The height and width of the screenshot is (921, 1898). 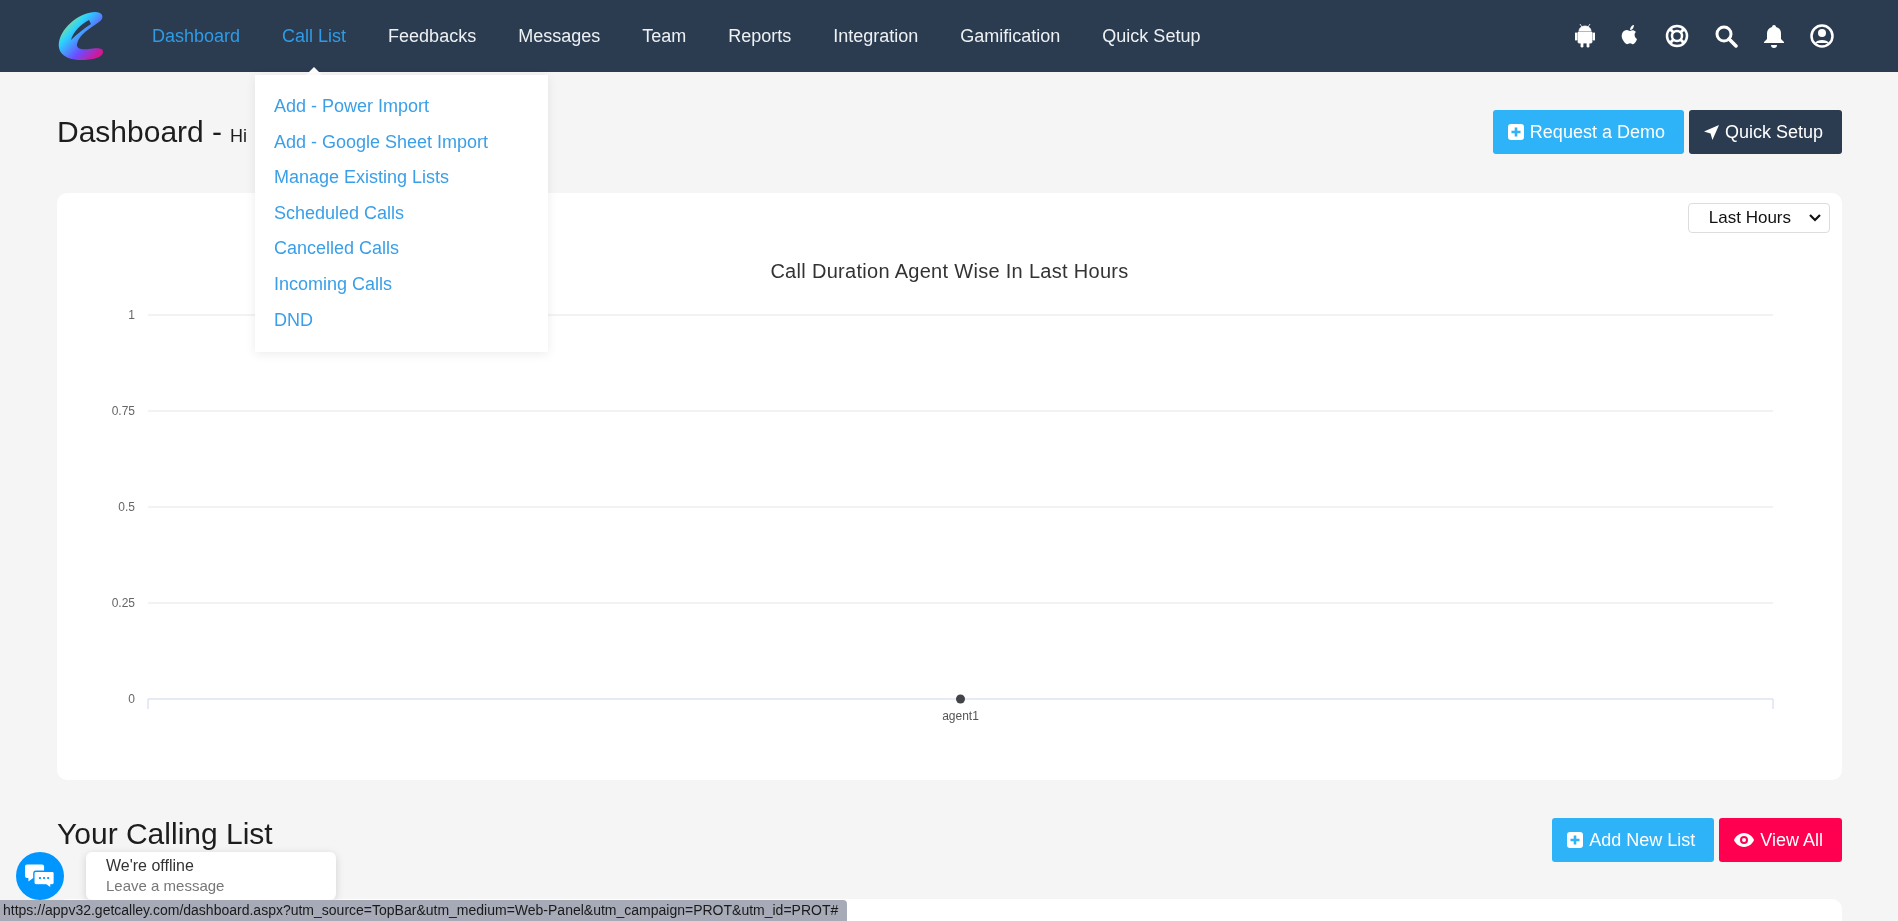 I want to click on dropdown-item: Manage Existing Lists, so click(x=352, y=178).